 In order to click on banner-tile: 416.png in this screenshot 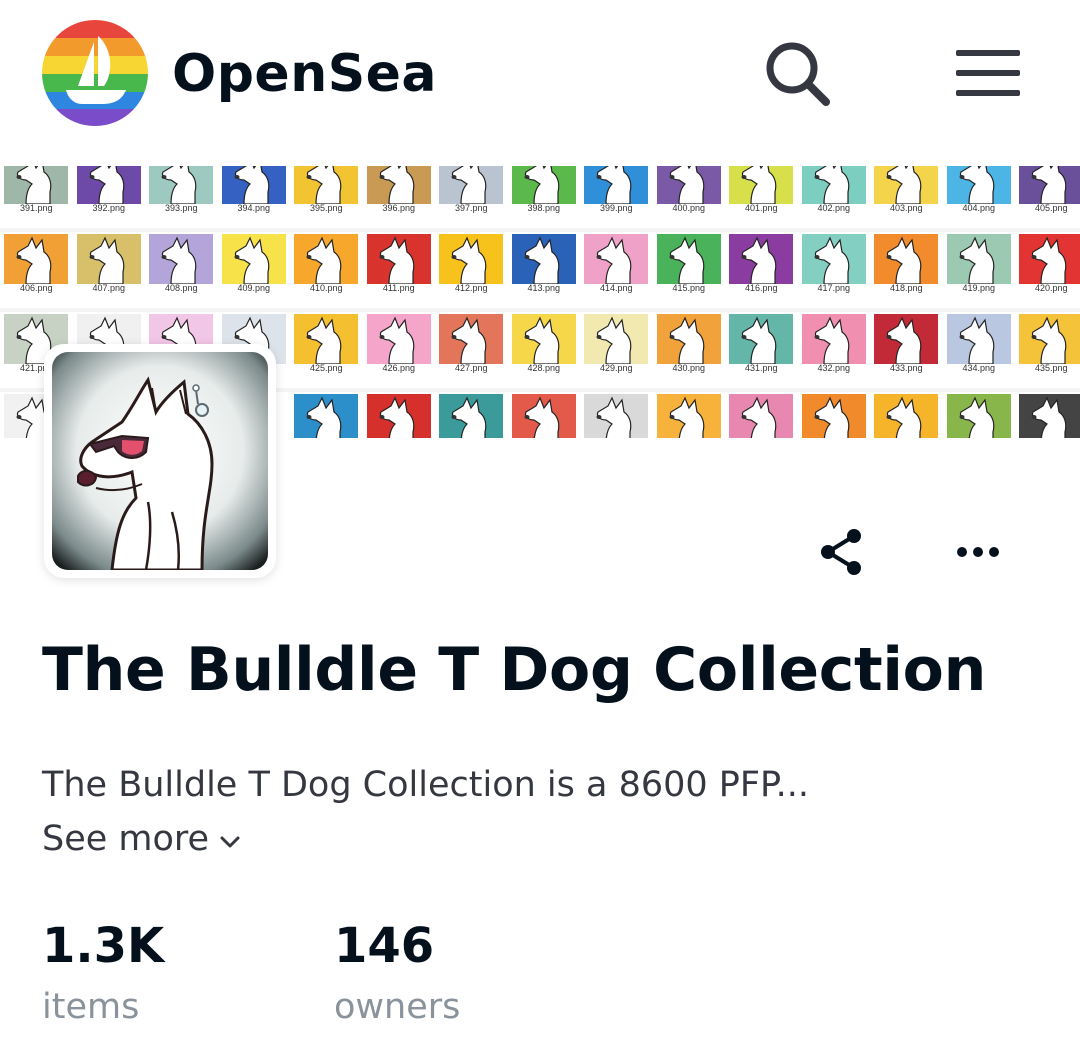, I will do `click(761, 270)`.